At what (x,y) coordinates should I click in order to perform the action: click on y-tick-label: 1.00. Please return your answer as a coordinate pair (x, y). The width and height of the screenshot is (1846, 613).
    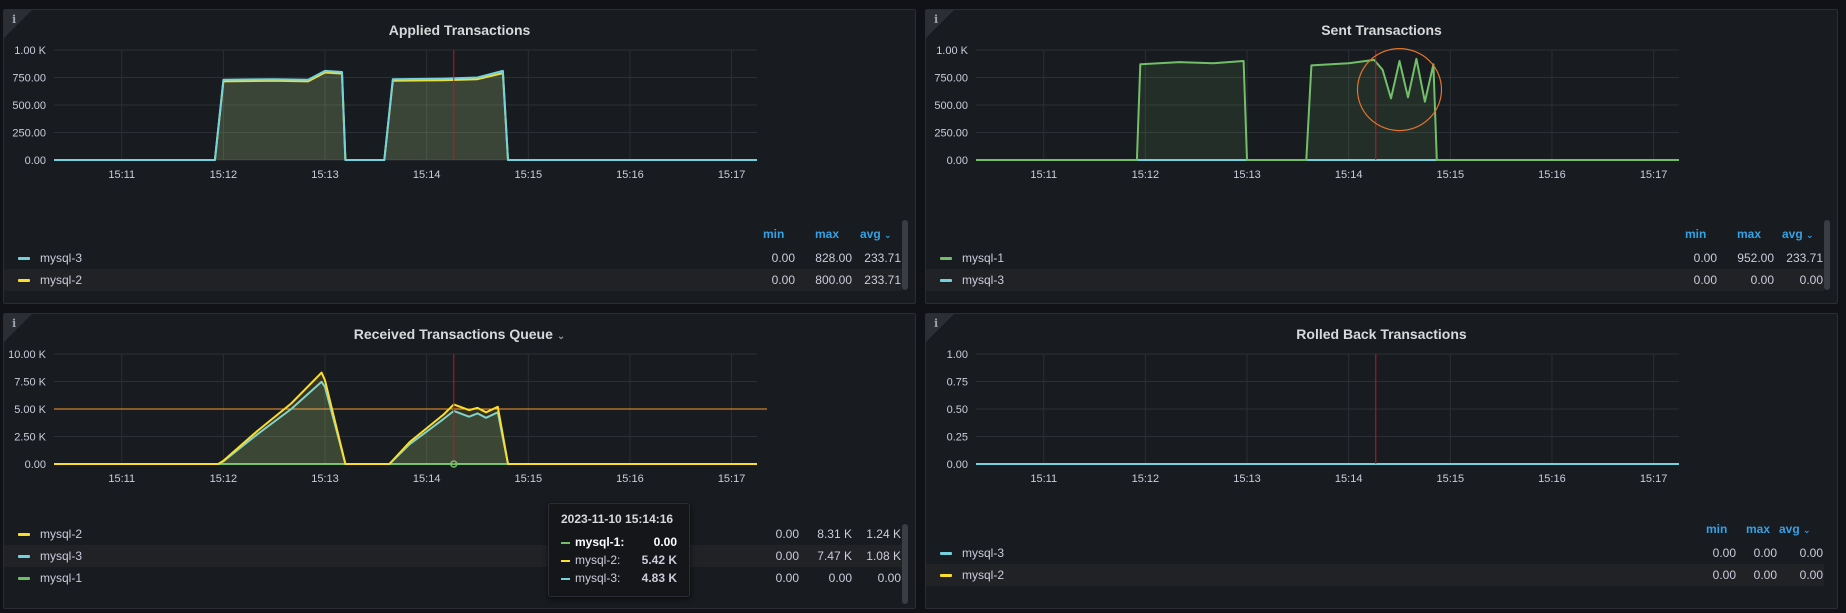
    Looking at the image, I should click on (957, 355).